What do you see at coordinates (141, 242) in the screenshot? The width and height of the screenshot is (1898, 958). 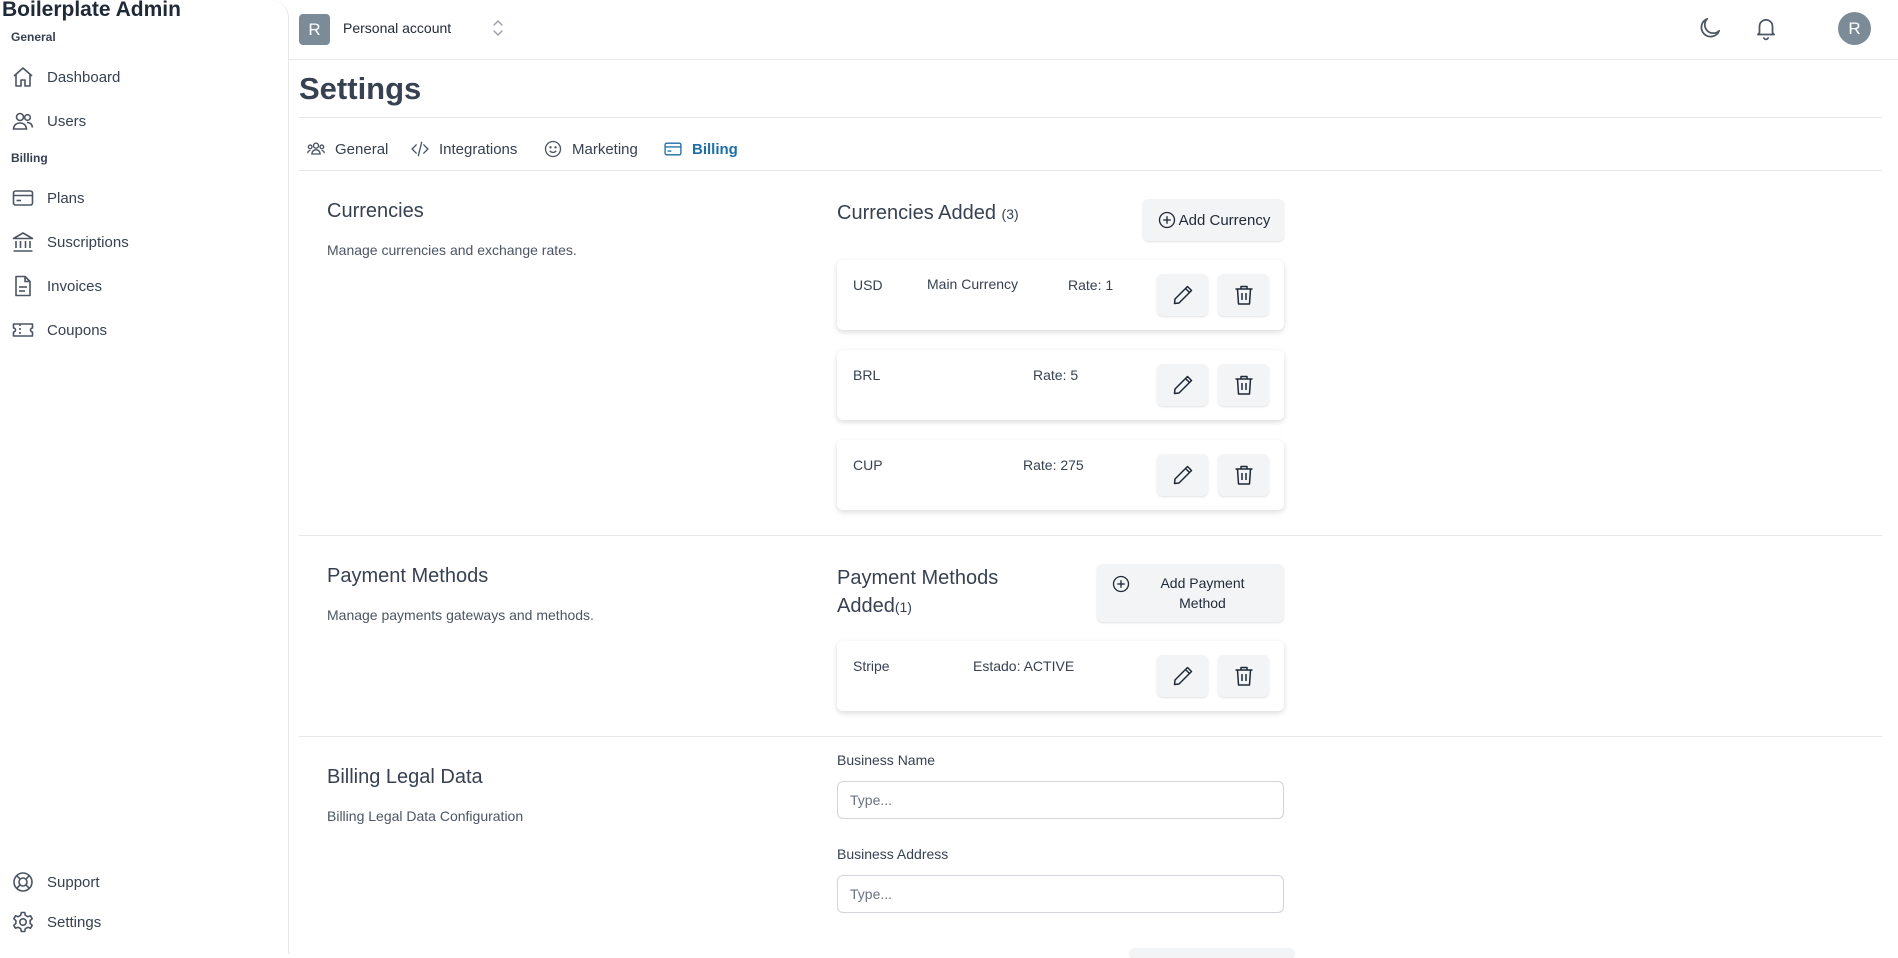 I see `sidebar-item-suscriptions: Suscriptions` at bounding box center [141, 242].